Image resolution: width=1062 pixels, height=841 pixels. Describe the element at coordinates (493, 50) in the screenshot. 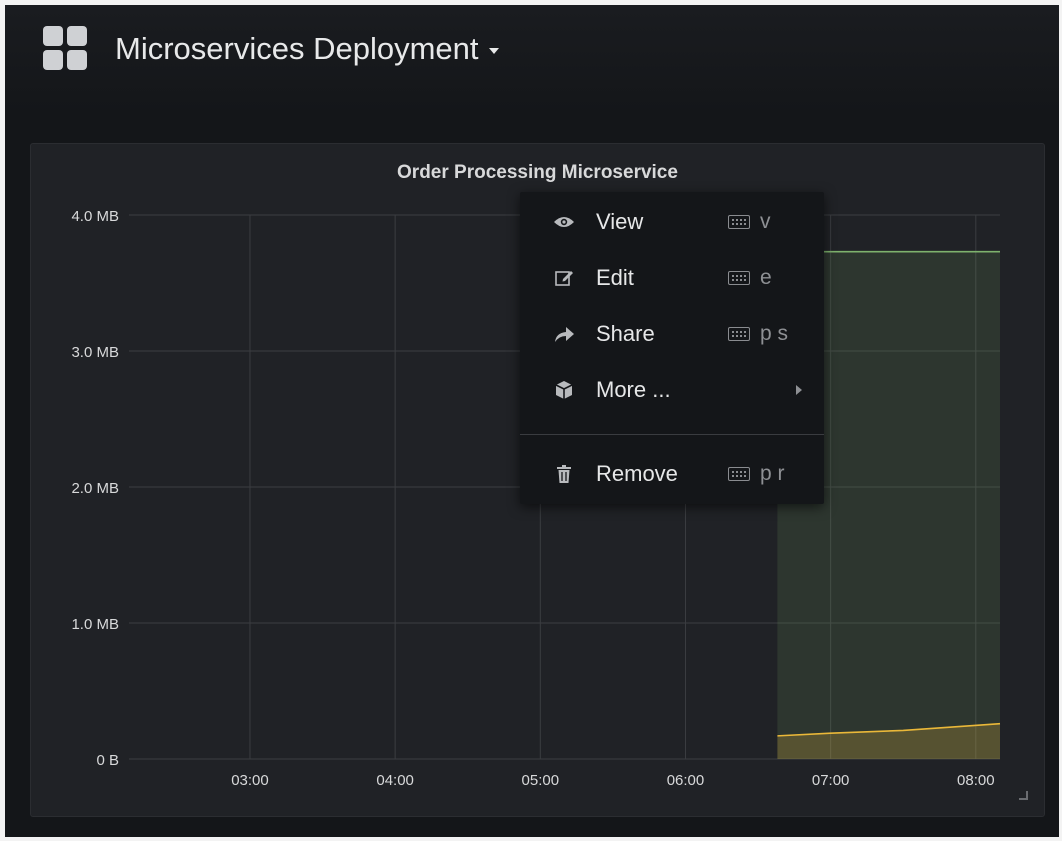

I see `caret-down-icon` at that location.